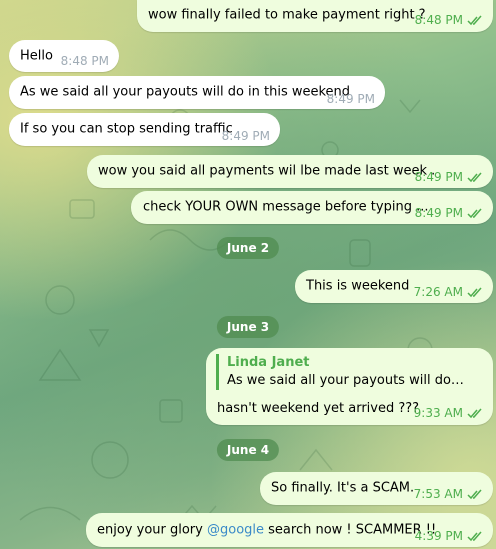 This screenshot has width=496, height=549. I want to click on message-meta: 4:39 PM, so click(449, 536).